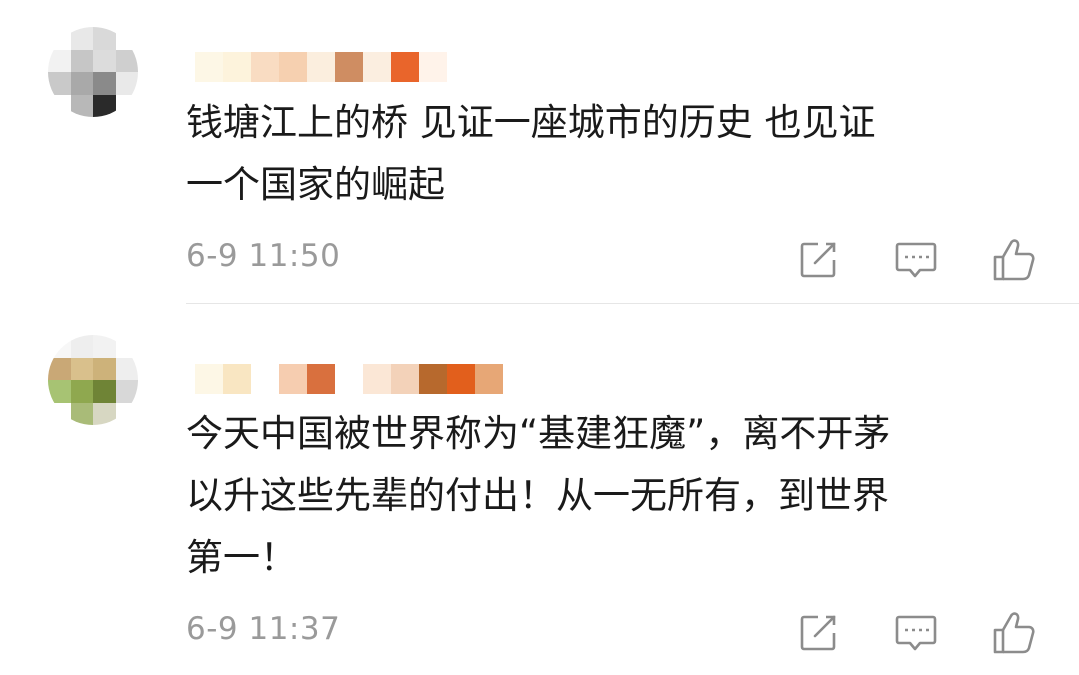 The width and height of the screenshot is (1079, 675). I want to click on comment-timestamp: 6-9 11:50, so click(263, 256).